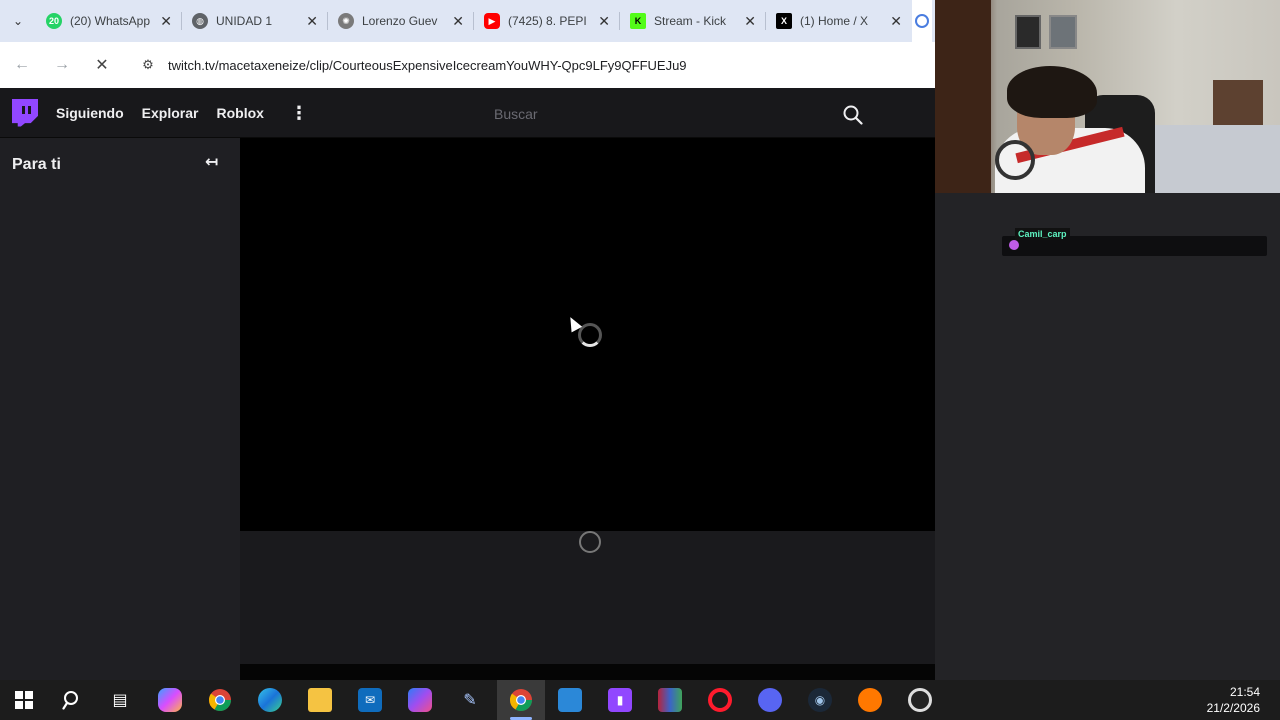 Image resolution: width=1280 pixels, height=720 pixels. Describe the element at coordinates (211, 162) in the screenshot. I see `collapse-sidebar-icon: ↤` at that location.